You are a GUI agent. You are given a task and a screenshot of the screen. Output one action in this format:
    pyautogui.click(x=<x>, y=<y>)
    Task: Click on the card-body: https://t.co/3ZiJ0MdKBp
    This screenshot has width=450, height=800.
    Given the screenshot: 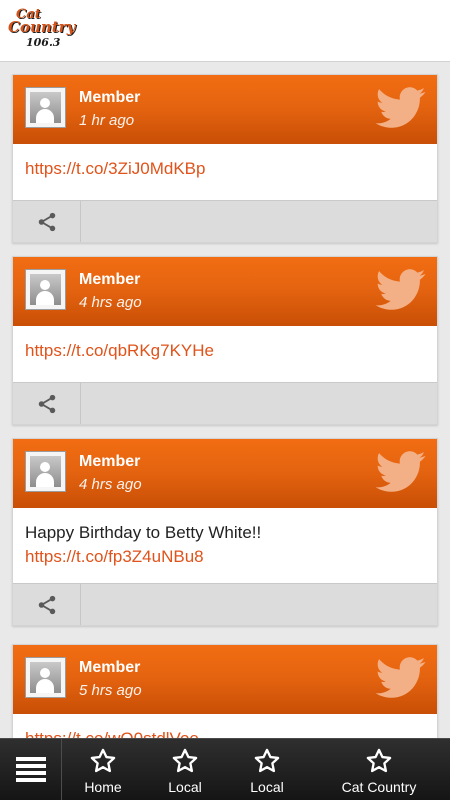 What is the action you would take?
    pyautogui.click(x=225, y=172)
    